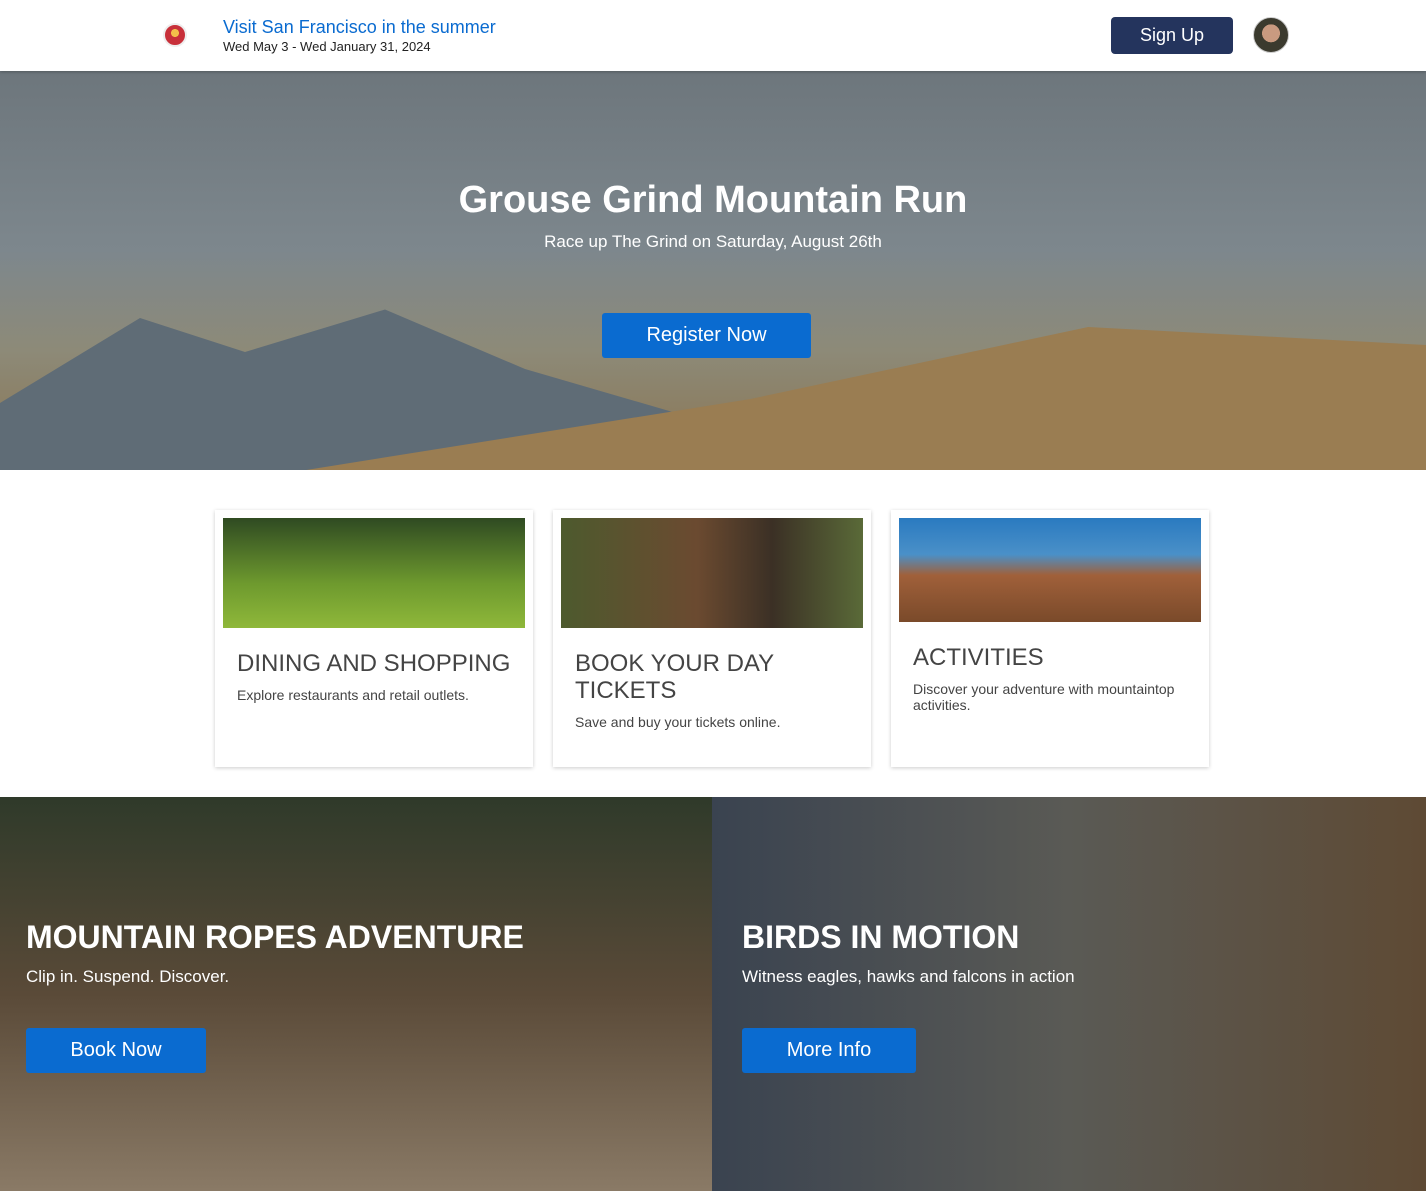  Describe the element at coordinates (678, 722) in the screenshot. I see `card-text: Save and buy your tickets online.` at that location.